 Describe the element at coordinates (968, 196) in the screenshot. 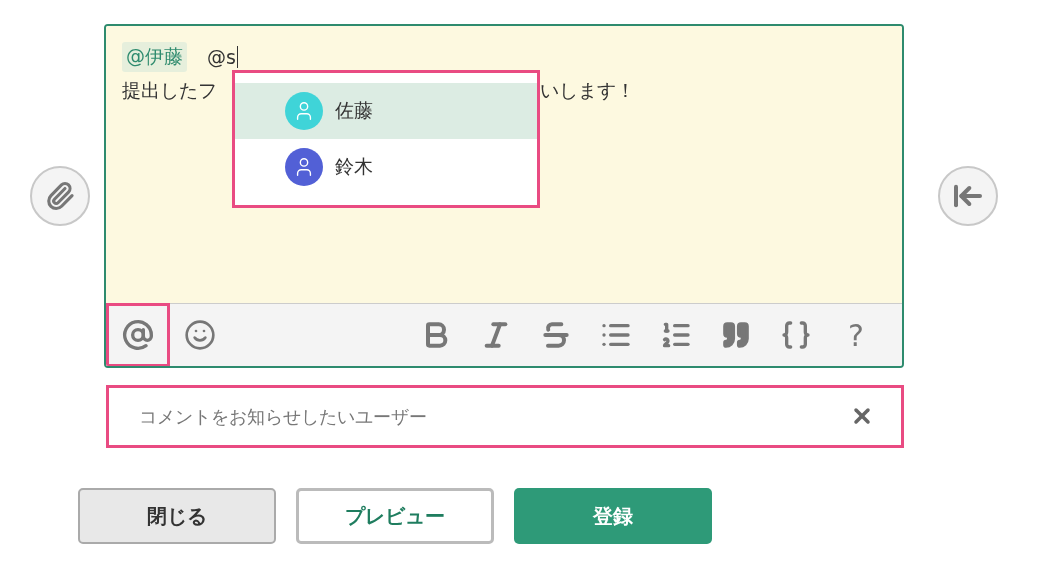

I see `collapse-button` at that location.